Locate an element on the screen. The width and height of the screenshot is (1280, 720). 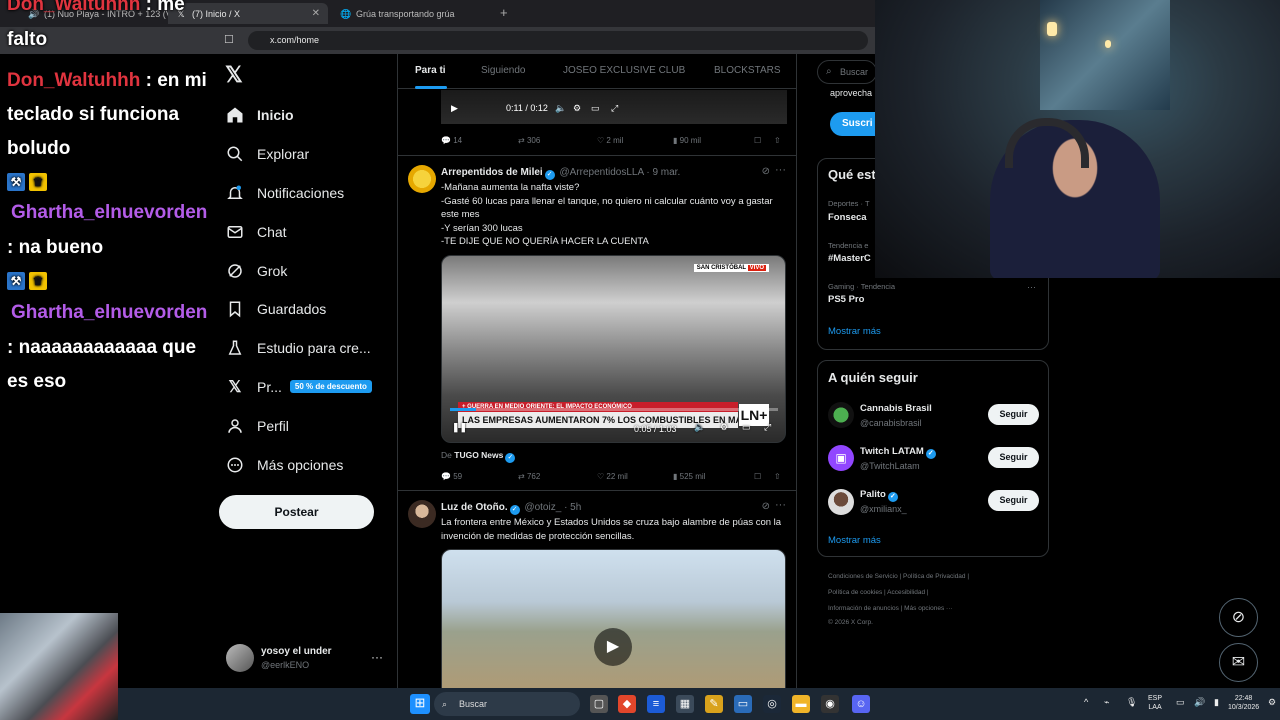
taskbar-search: ⌕ Buscar is located at coordinates (507, 704).